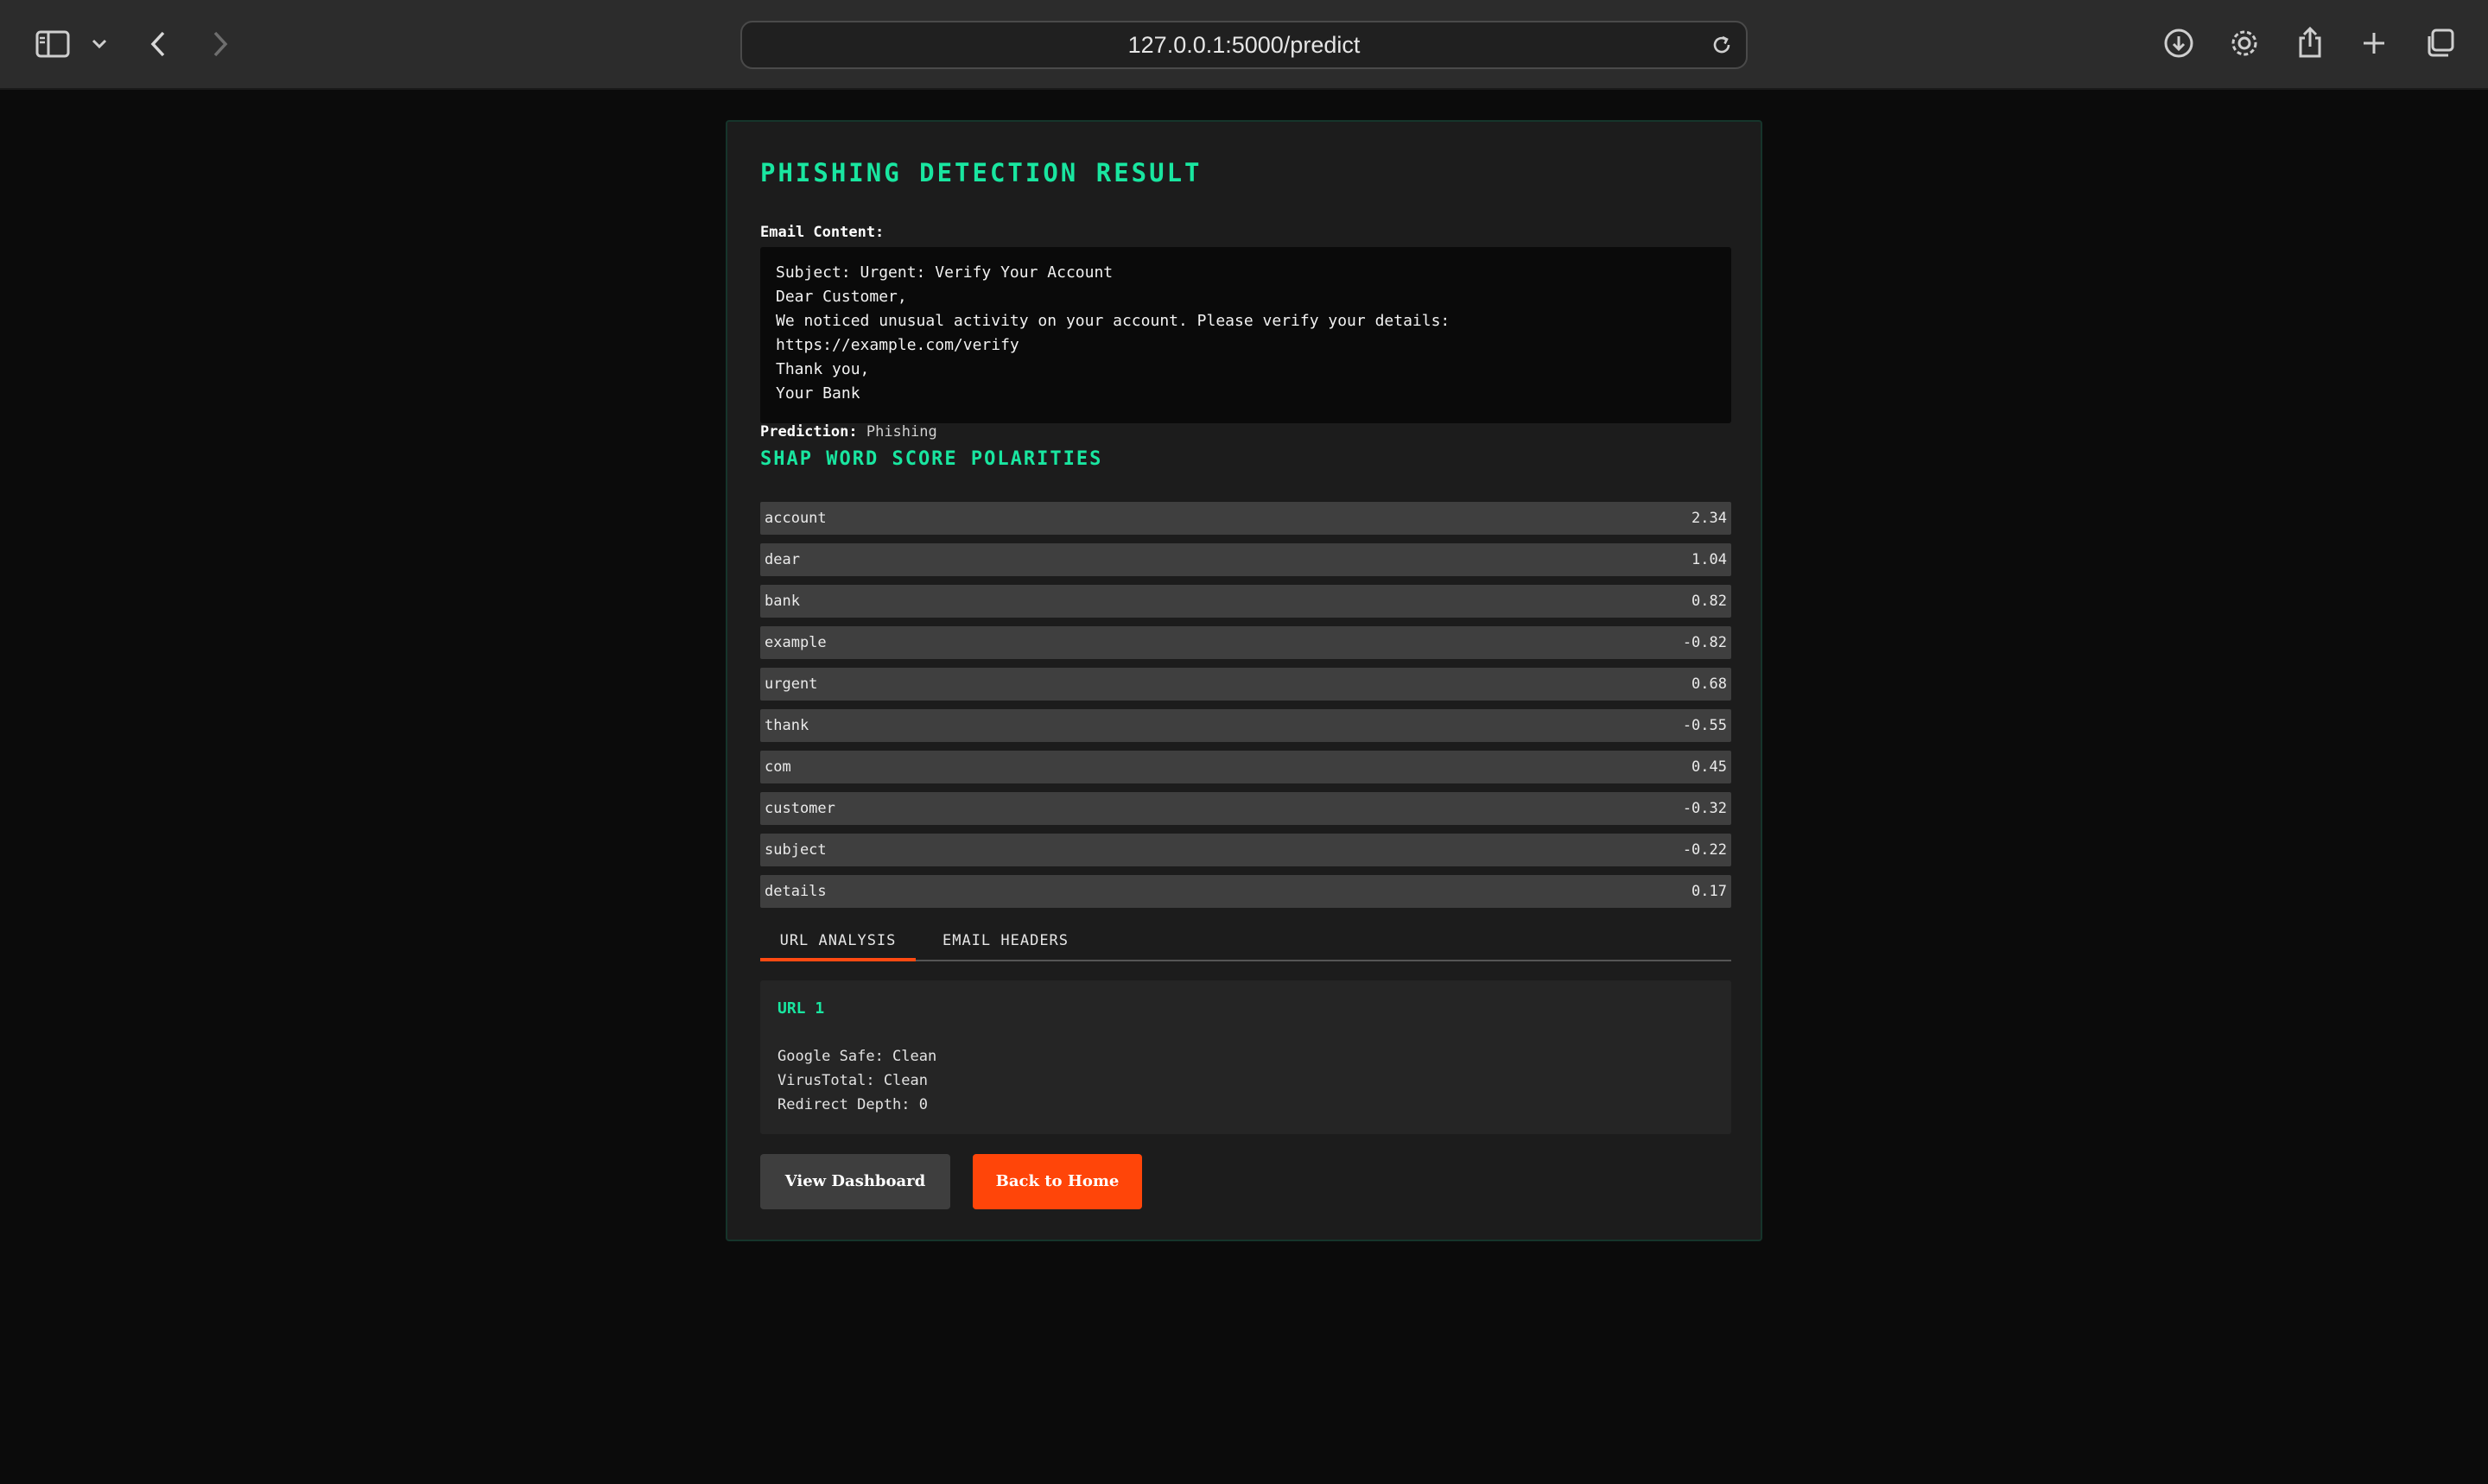  What do you see at coordinates (2244, 43) in the screenshot?
I see `gear-icon` at bounding box center [2244, 43].